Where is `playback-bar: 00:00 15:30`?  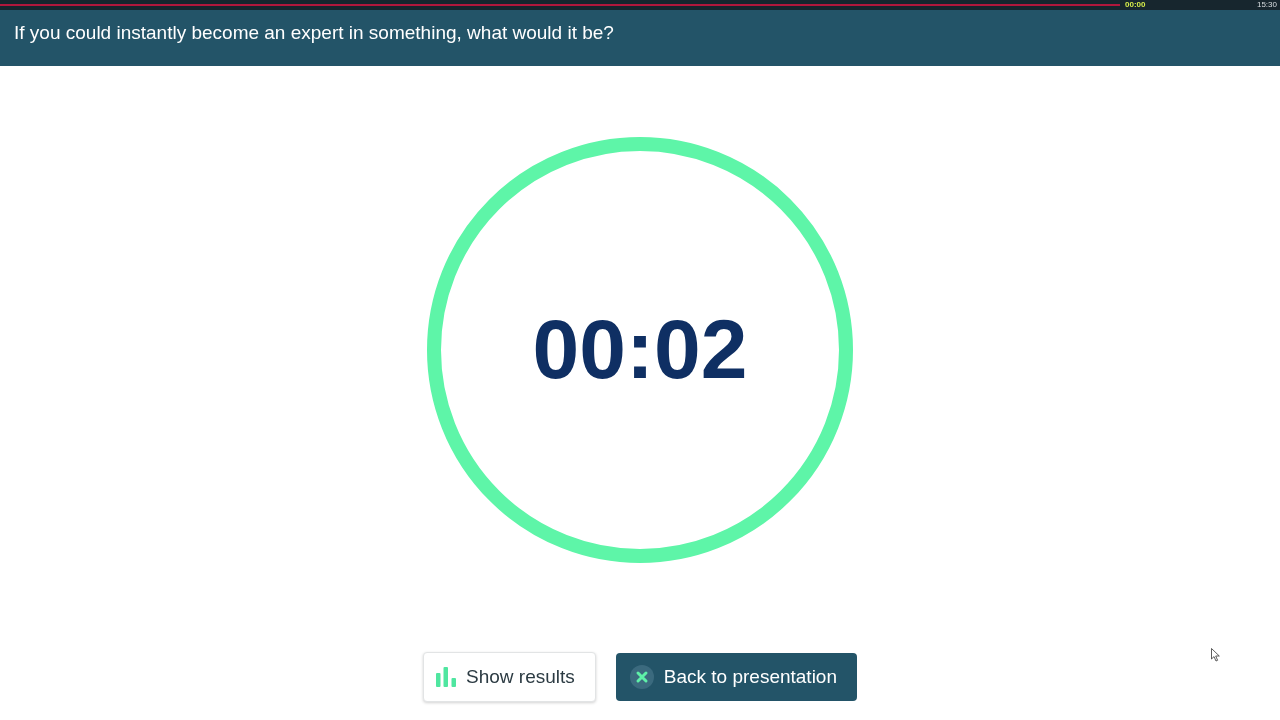 playback-bar: 00:00 15:30 is located at coordinates (640, 5).